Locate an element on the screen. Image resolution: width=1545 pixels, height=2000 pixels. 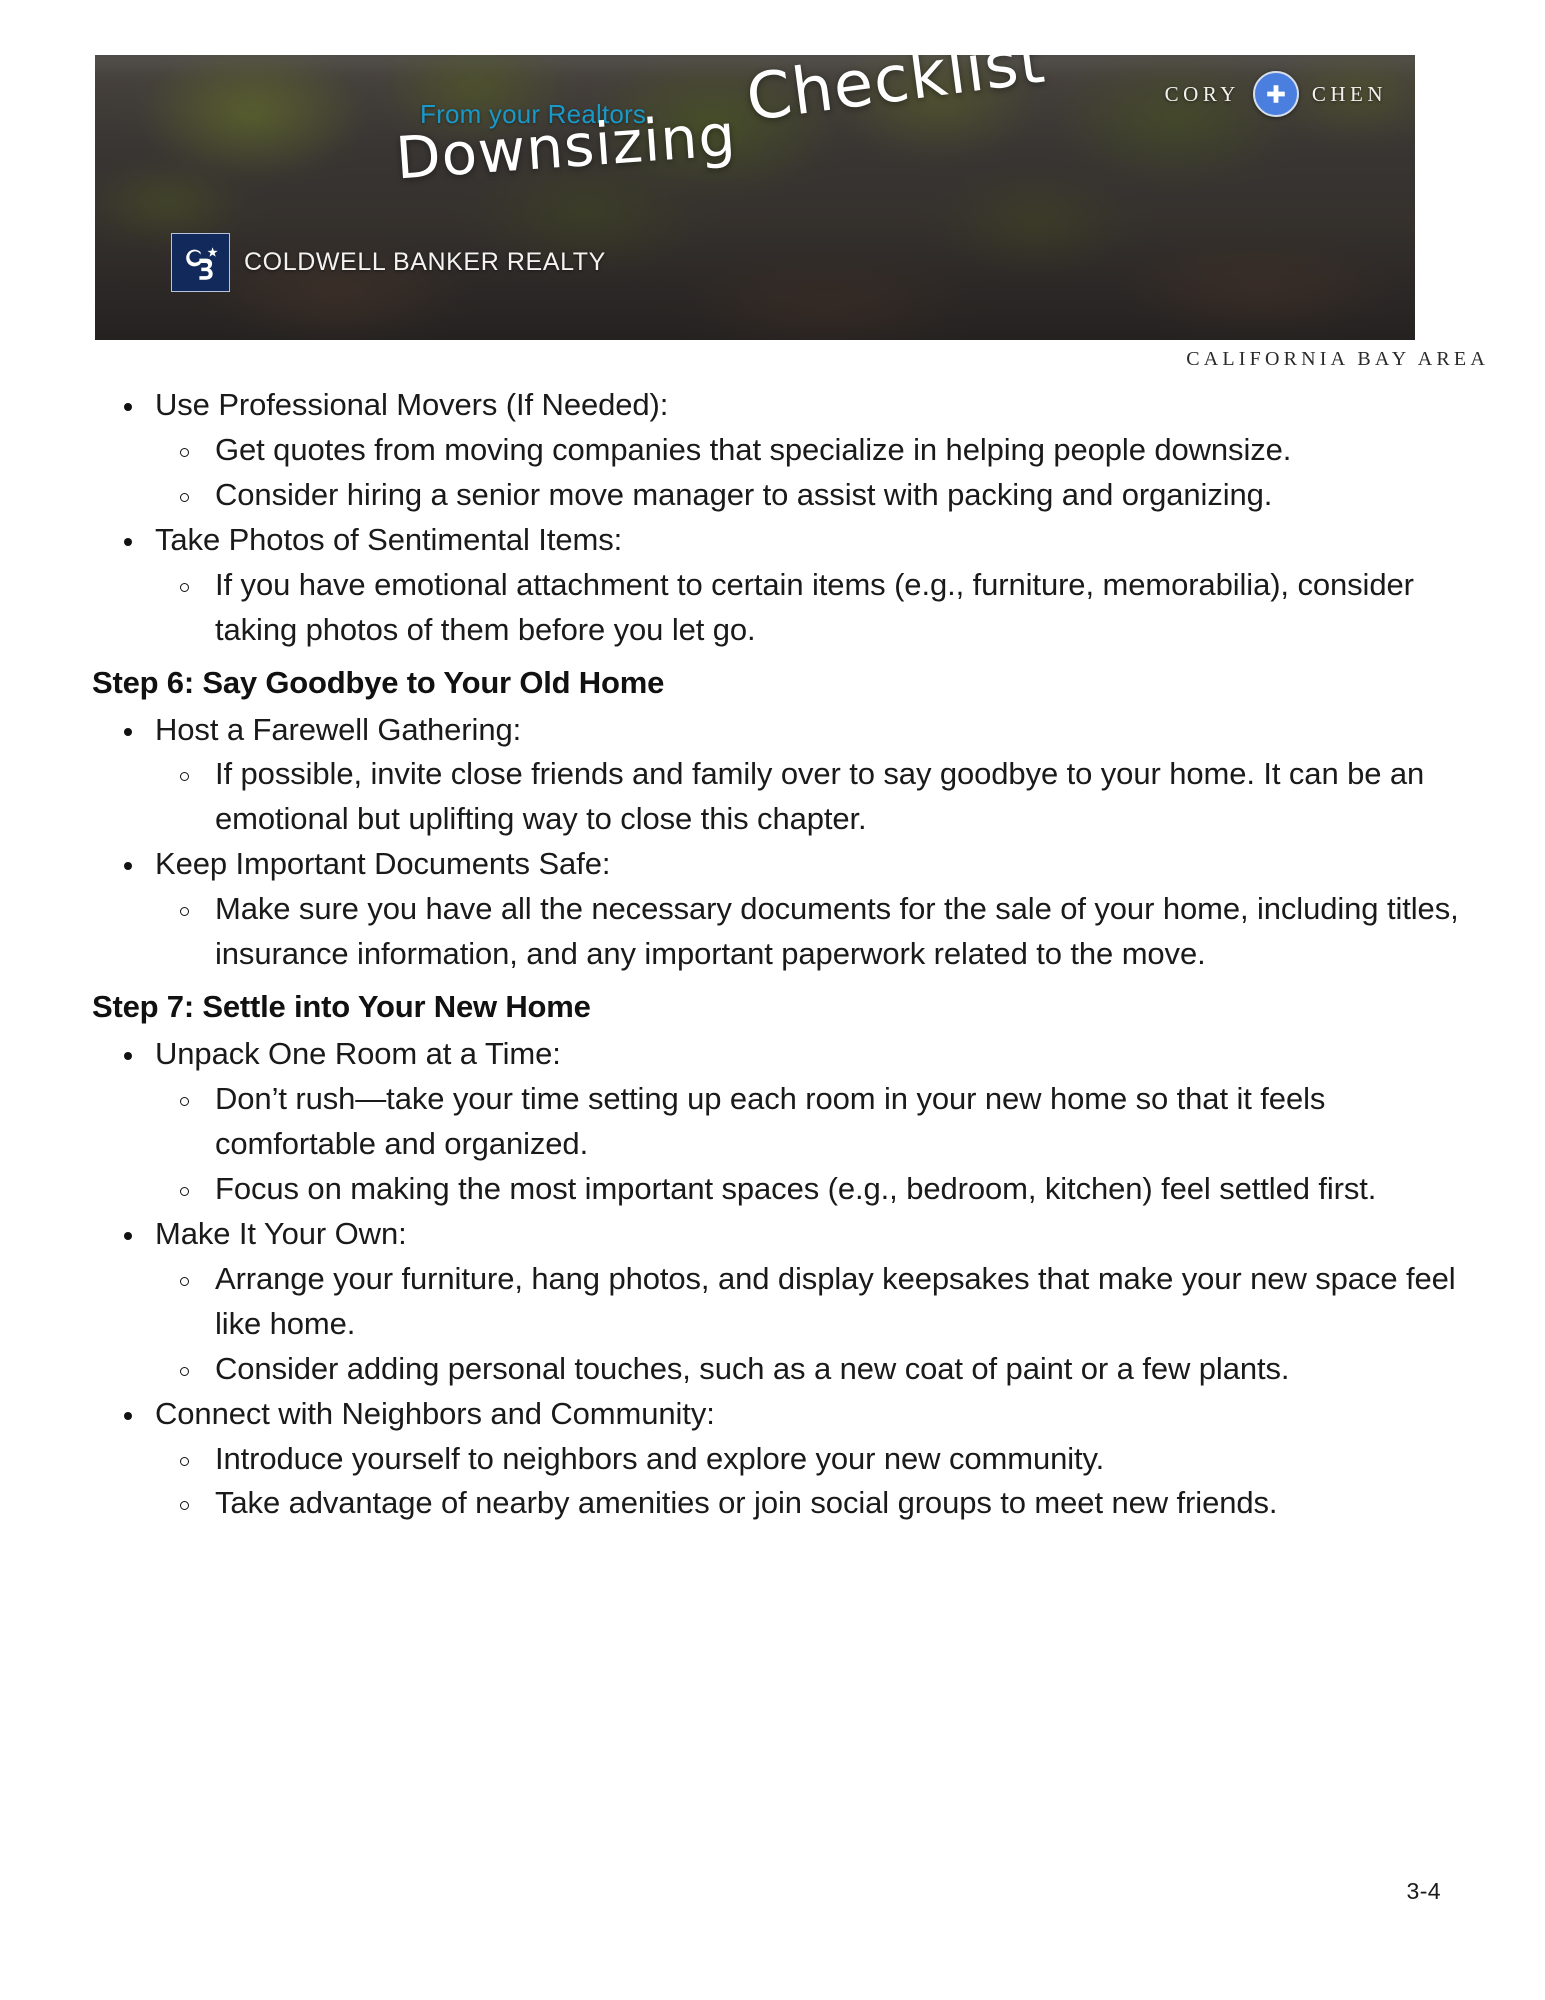
checklist-item-level-1: Use Professional Movers (If Needed): is located at coordinates (772, 405).